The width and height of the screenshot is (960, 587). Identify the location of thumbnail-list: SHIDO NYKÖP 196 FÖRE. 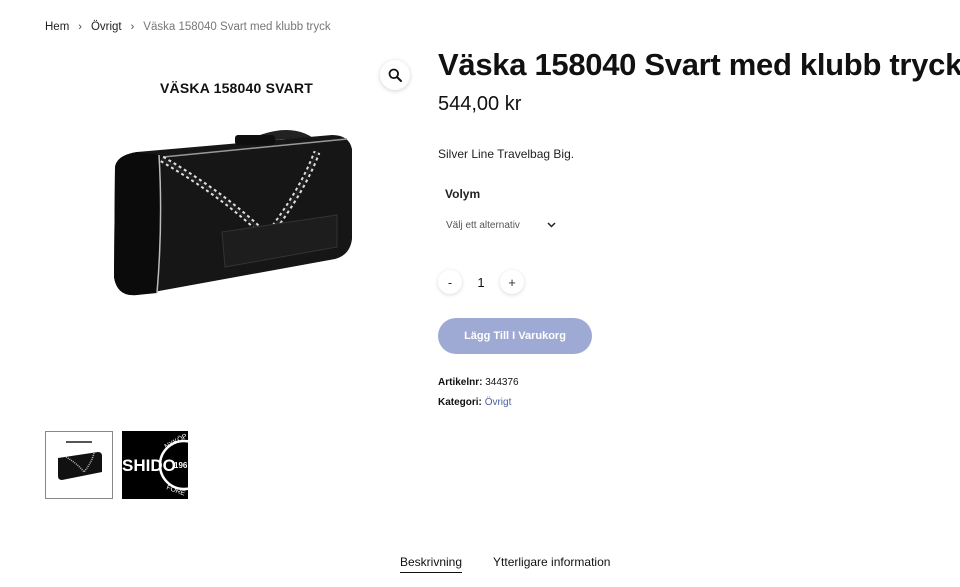
(116, 465).